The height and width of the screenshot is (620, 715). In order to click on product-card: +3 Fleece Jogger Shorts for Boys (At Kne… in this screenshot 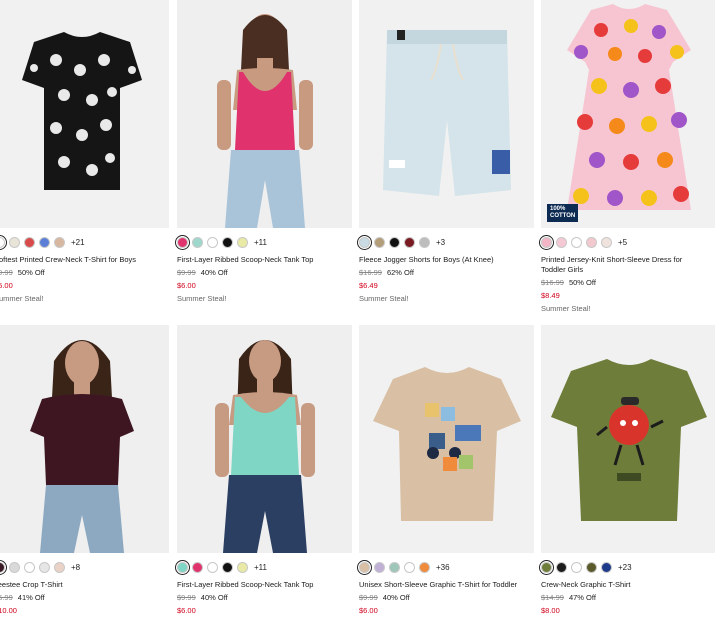, I will do `click(445, 152)`.